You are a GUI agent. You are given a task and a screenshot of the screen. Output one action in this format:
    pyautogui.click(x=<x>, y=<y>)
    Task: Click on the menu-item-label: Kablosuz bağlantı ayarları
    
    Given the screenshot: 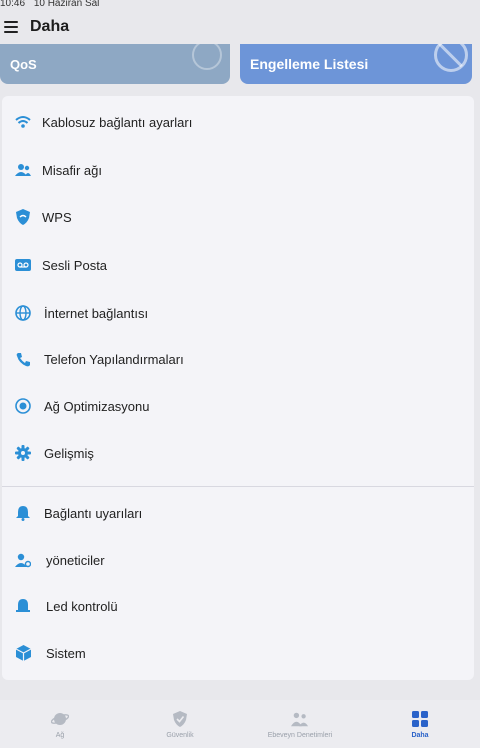 What is the action you would take?
    pyautogui.click(x=117, y=122)
    